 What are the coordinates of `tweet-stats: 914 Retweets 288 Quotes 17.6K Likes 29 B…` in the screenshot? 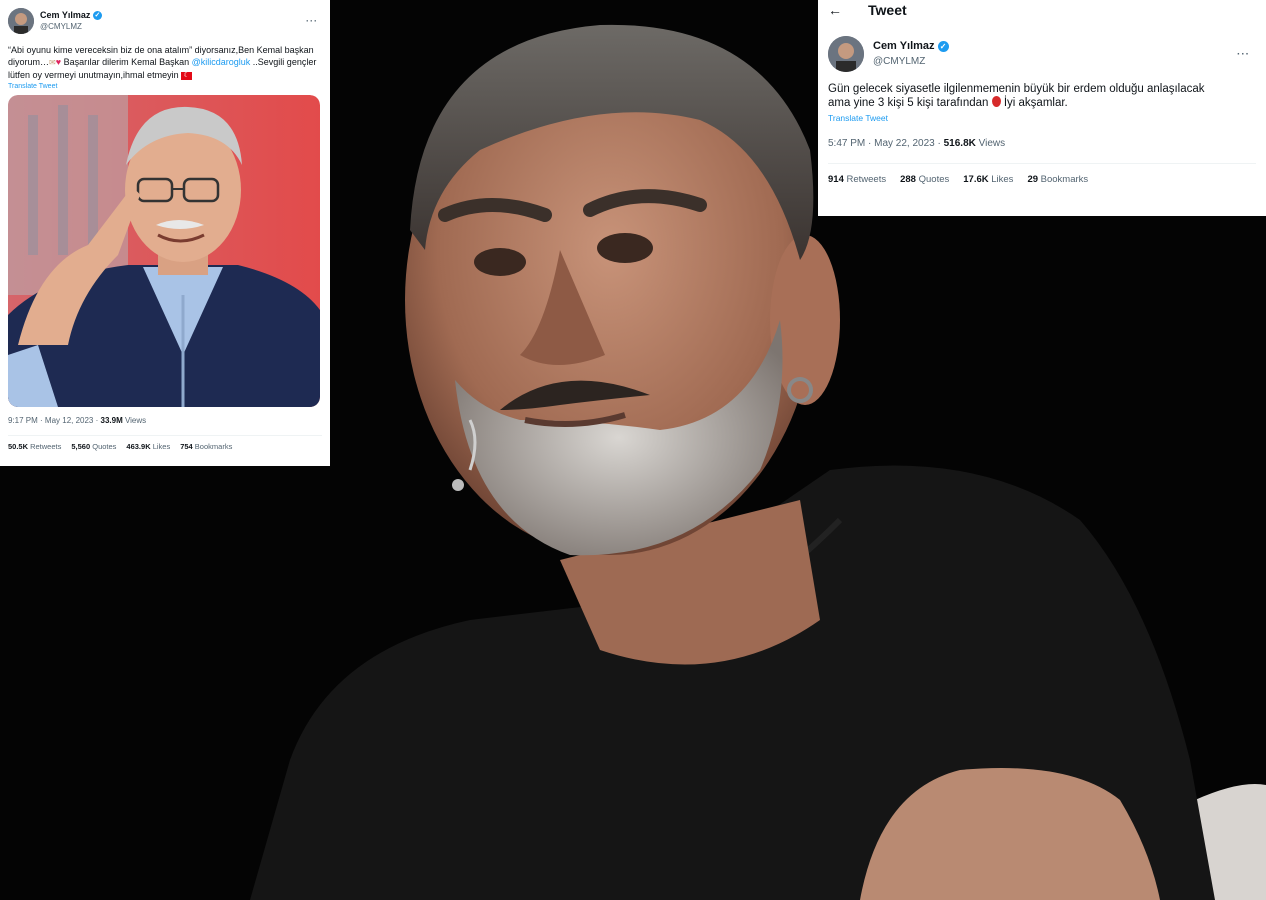 It's located at (1042, 179).